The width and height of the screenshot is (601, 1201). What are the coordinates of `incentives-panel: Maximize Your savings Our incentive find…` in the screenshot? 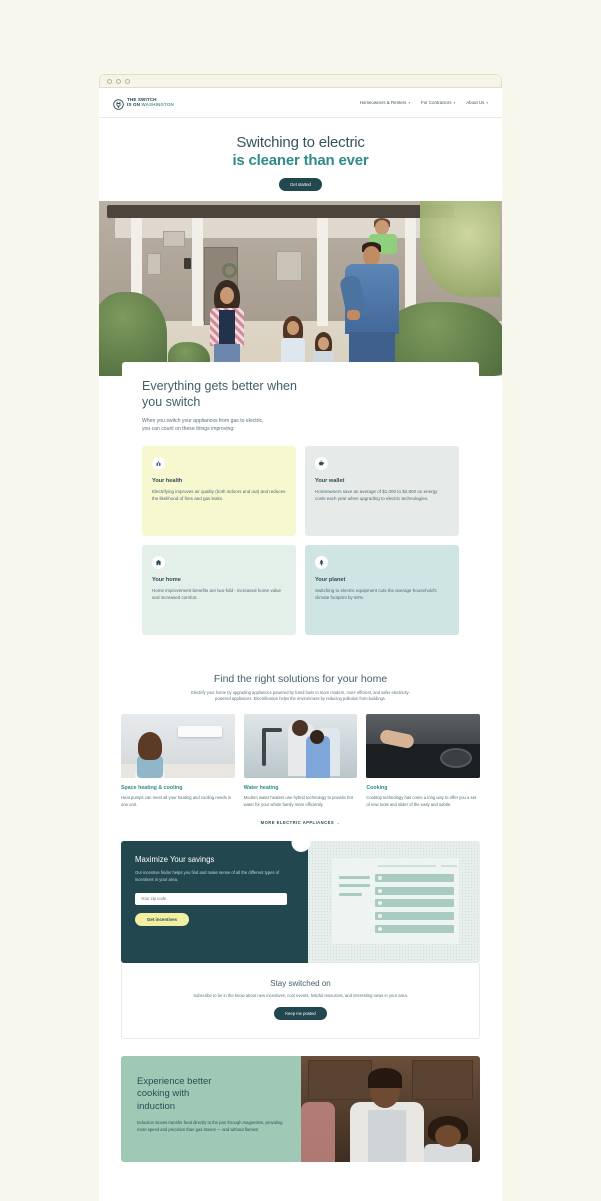 It's located at (300, 902).